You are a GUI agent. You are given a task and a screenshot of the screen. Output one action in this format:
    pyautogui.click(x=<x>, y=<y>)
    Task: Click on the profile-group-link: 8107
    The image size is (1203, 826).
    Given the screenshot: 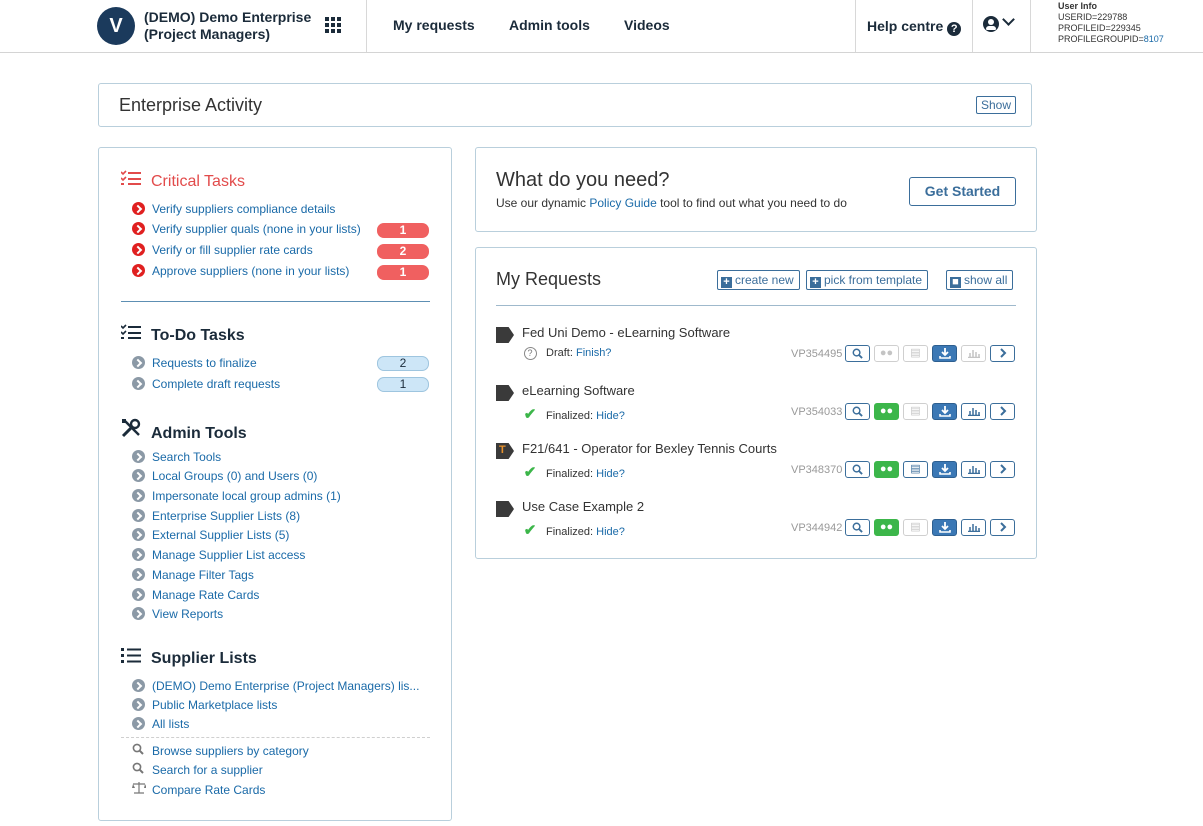 What is the action you would take?
    pyautogui.click(x=1154, y=39)
    